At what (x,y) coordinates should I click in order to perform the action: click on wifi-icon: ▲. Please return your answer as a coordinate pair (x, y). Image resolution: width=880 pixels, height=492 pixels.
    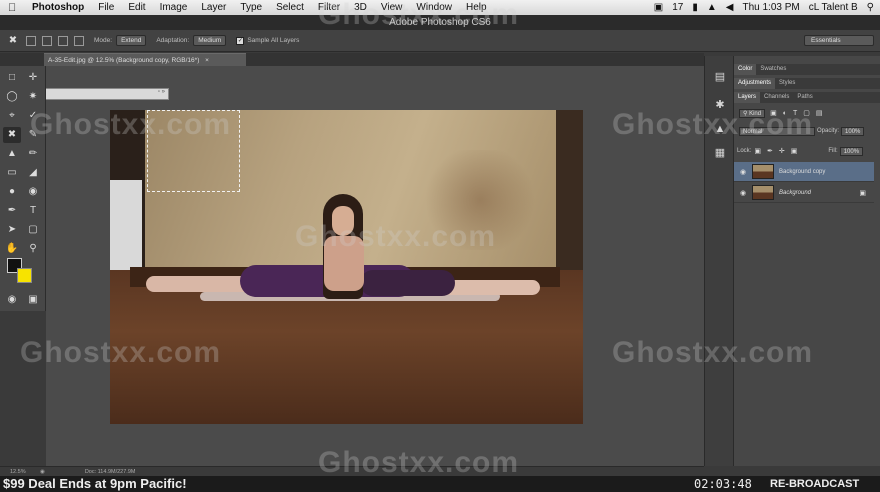
    Looking at the image, I should click on (712, 7).